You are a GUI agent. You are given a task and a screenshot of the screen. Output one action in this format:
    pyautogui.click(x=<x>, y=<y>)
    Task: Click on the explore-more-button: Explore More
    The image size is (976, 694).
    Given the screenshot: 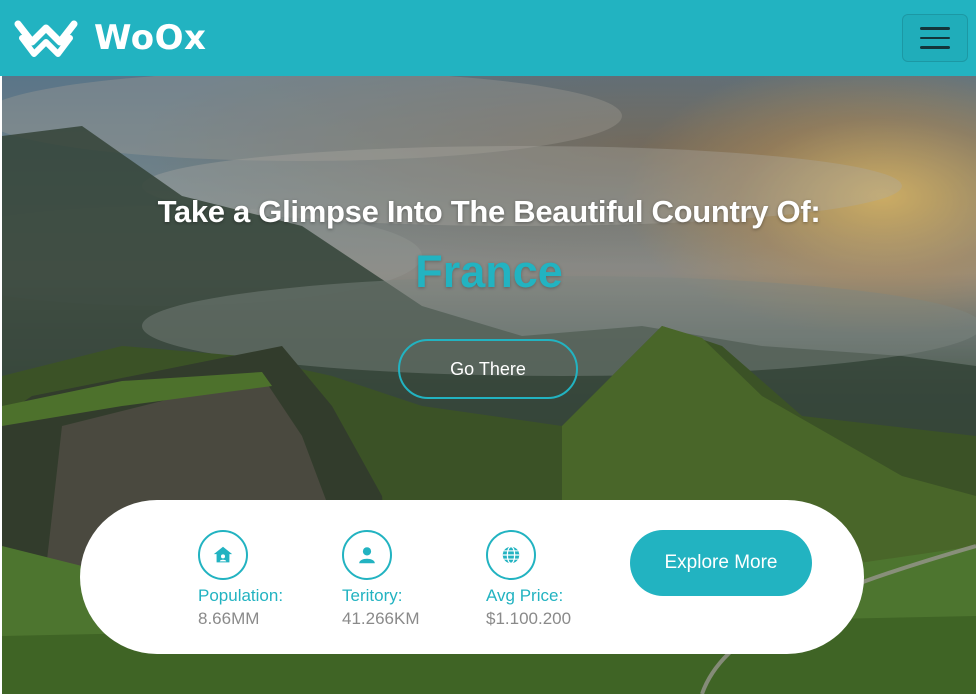 What is the action you would take?
    pyautogui.click(x=721, y=563)
    